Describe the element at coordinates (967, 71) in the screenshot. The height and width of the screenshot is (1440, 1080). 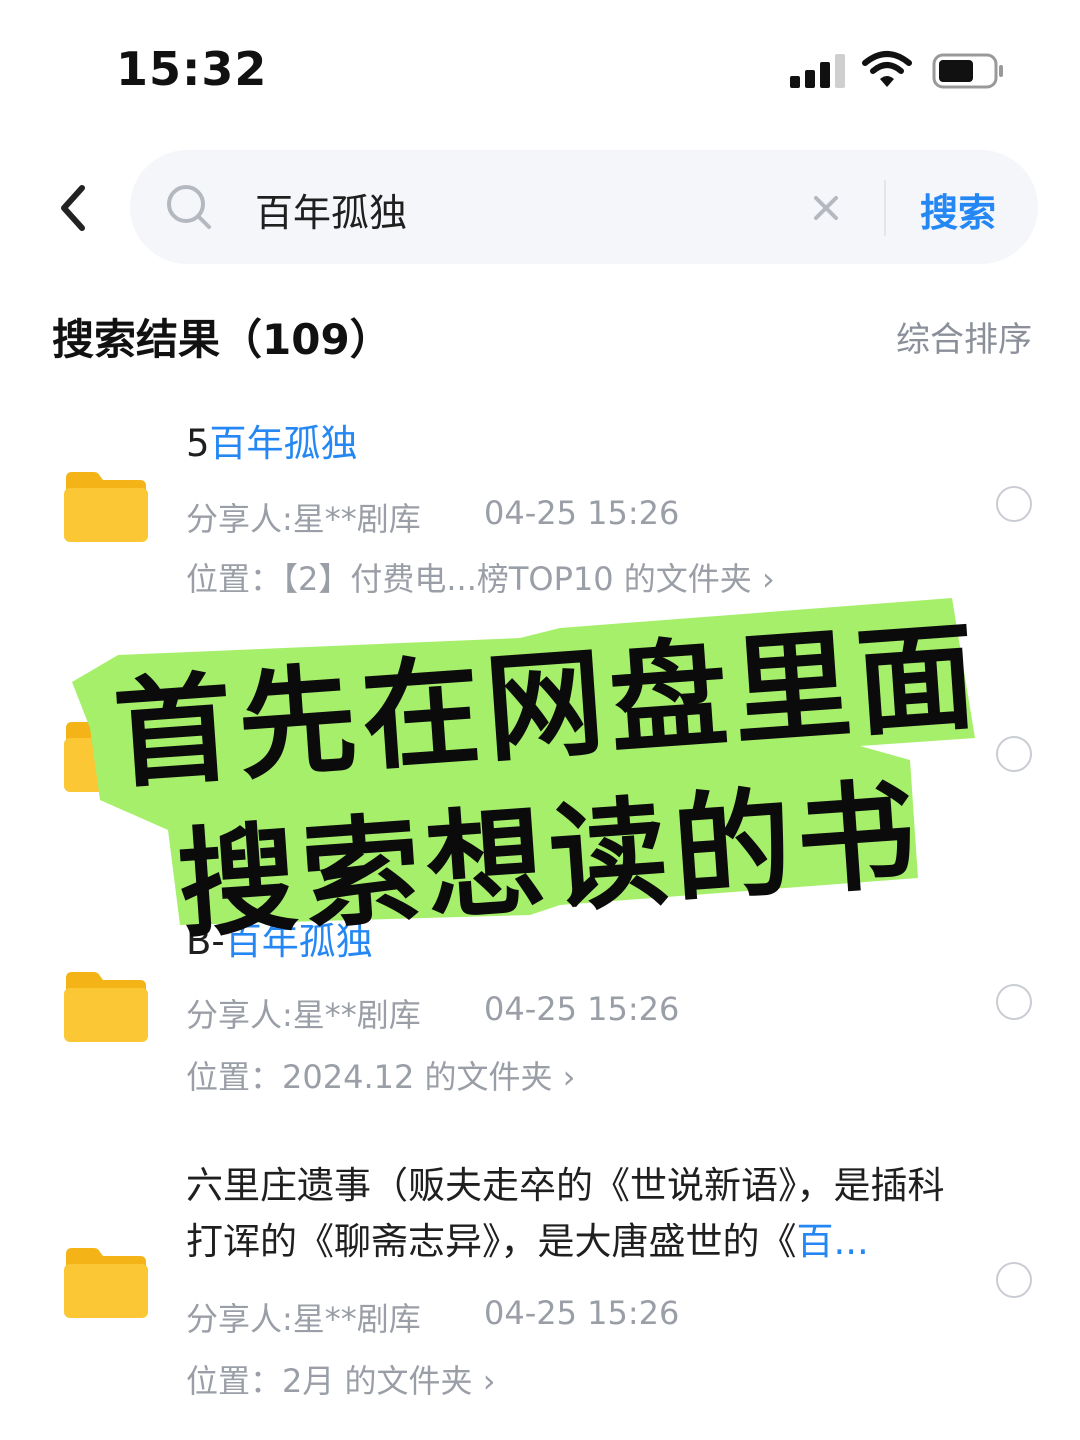
I see `battery-icon` at that location.